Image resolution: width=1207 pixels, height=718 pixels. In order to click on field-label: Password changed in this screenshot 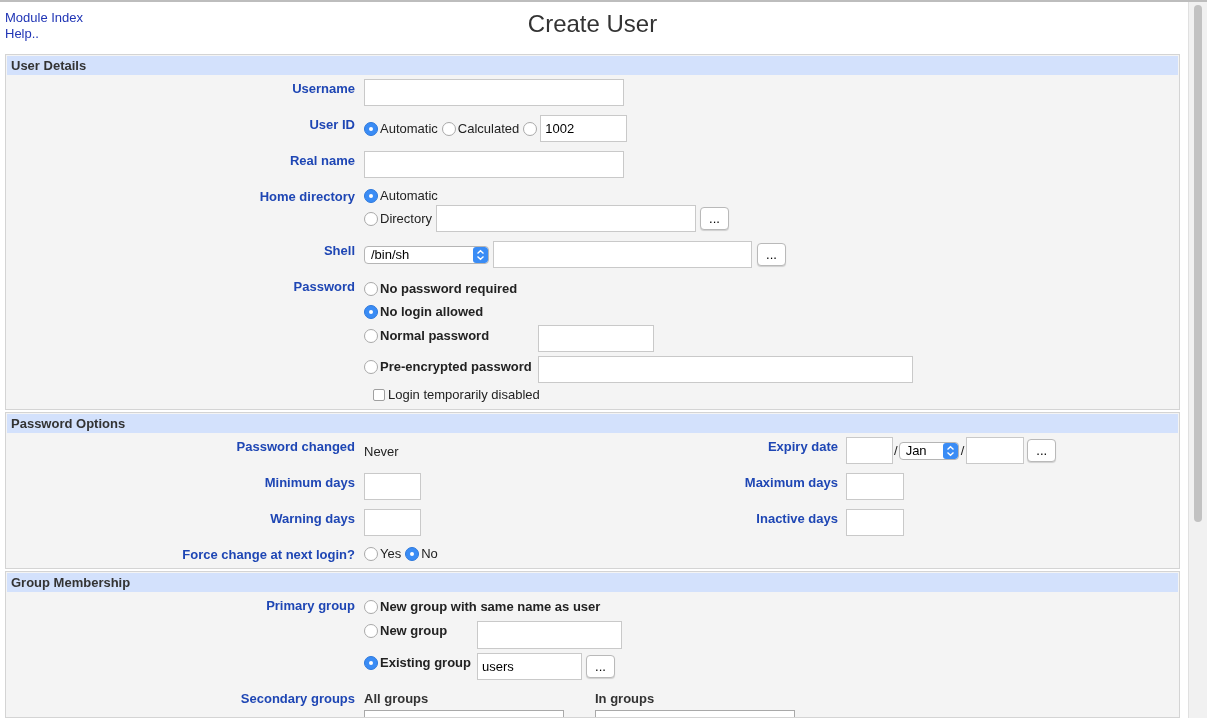, I will do `click(295, 447)`.